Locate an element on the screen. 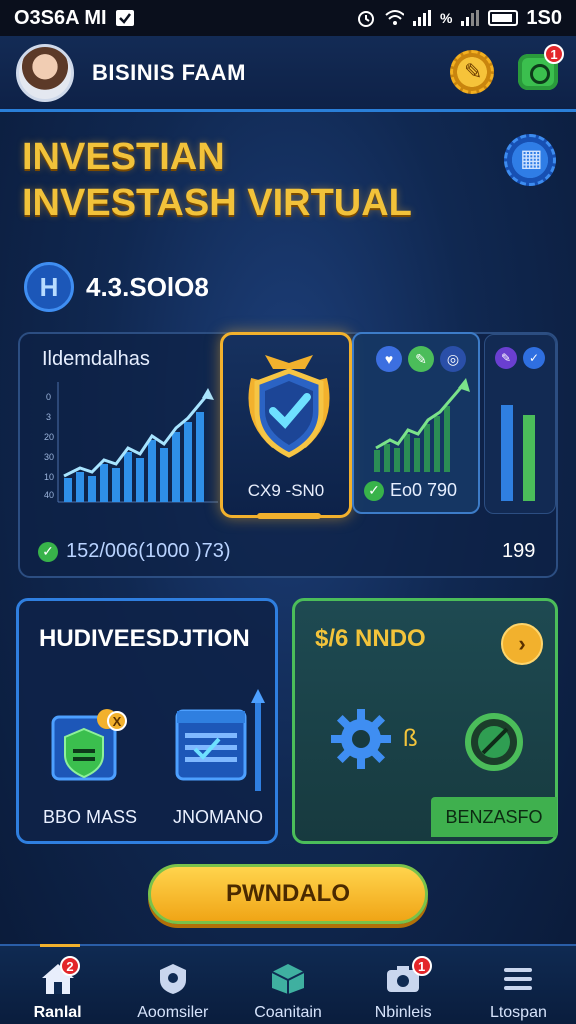 The height and width of the screenshot is (1024, 576). leaf-chip-icon: ✎ is located at coordinates (421, 359).